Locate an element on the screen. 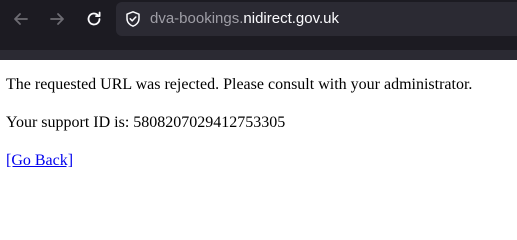  shield-icon is located at coordinates (133, 19).